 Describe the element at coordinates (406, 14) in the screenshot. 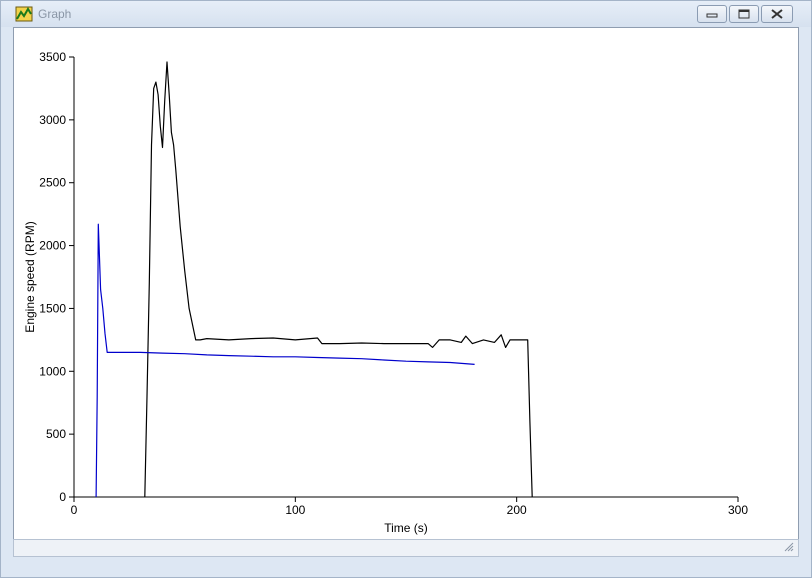

I see `title-bar: Graph` at that location.